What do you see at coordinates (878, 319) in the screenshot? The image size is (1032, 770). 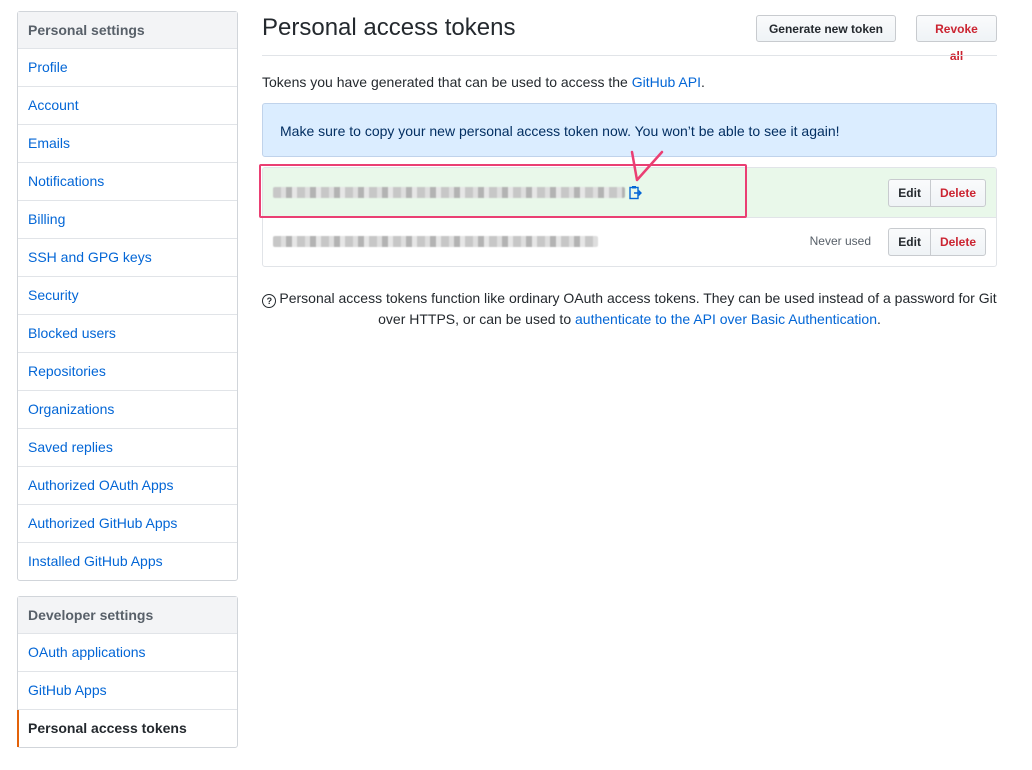 I see `note-end: .` at bounding box center [878, 319].